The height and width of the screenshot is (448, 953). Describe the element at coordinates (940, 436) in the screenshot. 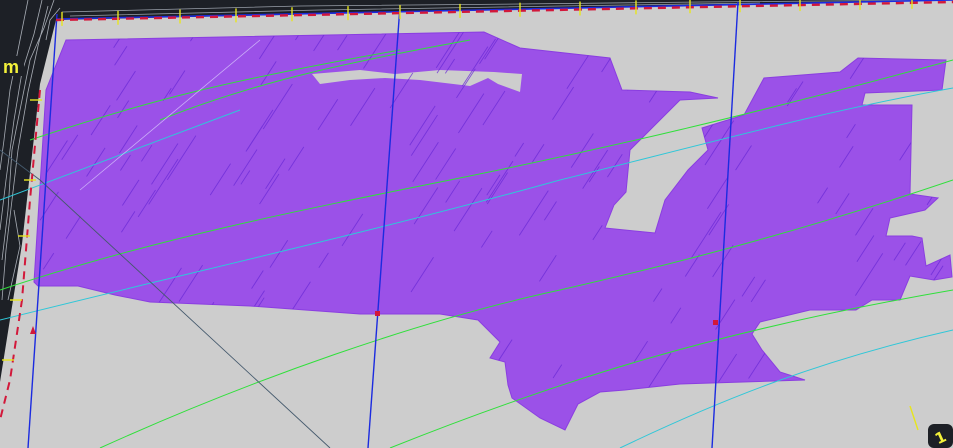

I see `corner-marker-icon: 1` at that location.